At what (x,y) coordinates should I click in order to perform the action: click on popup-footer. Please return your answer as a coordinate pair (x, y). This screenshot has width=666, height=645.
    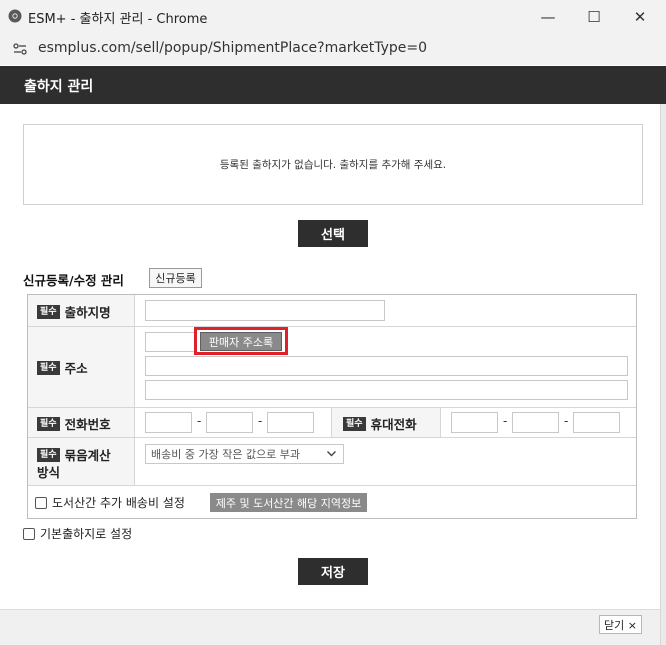
    Looking at the image, I should click on (330, 627).